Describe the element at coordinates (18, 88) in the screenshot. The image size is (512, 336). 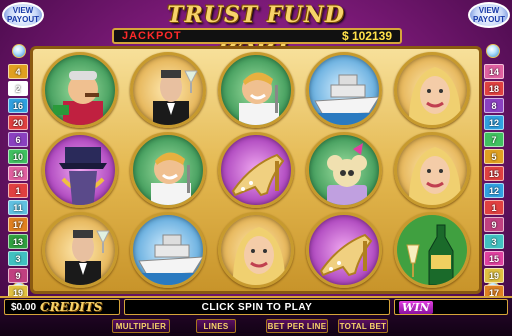
I see `payline-button: 2` at that location.